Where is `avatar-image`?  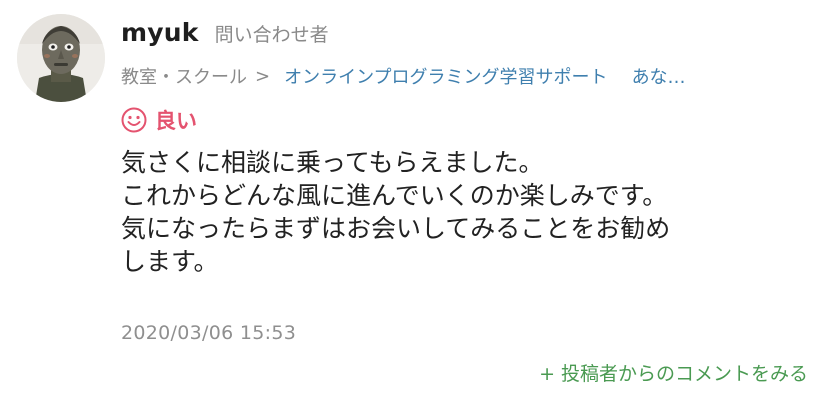 avatar-image is located at coordinates (61, 58).